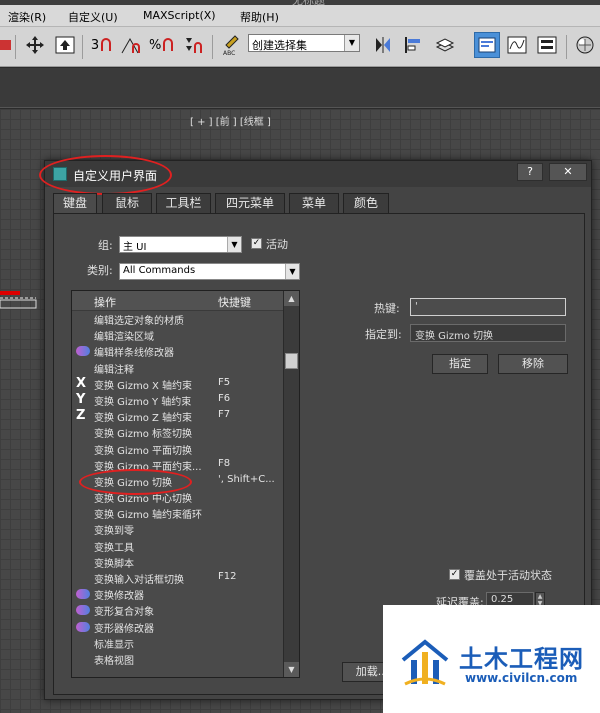 This screenshot has height=713, width=600. I want to click on spline-icon, so click(83, 351).